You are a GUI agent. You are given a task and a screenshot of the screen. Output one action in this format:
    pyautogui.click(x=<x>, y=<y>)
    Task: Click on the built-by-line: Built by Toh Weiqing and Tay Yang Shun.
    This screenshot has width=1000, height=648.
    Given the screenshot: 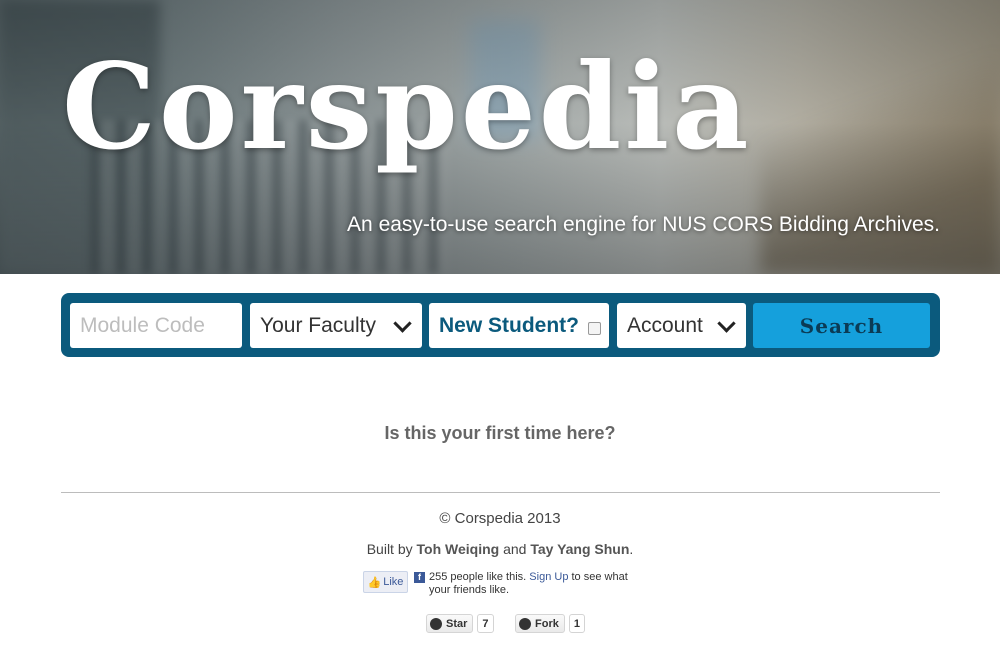 What is the action you would take?
    pyautogui.click(x=500, y=549)
    